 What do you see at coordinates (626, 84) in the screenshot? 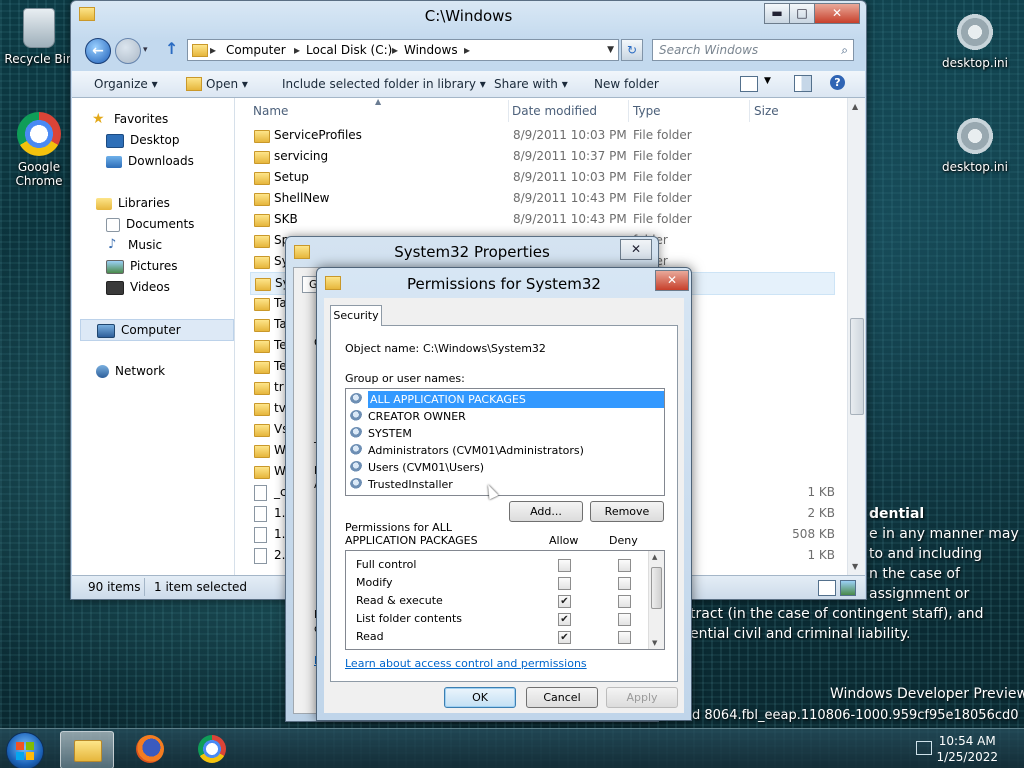
I see `new-folder-button: New folder` at bounding box center [626, 84].